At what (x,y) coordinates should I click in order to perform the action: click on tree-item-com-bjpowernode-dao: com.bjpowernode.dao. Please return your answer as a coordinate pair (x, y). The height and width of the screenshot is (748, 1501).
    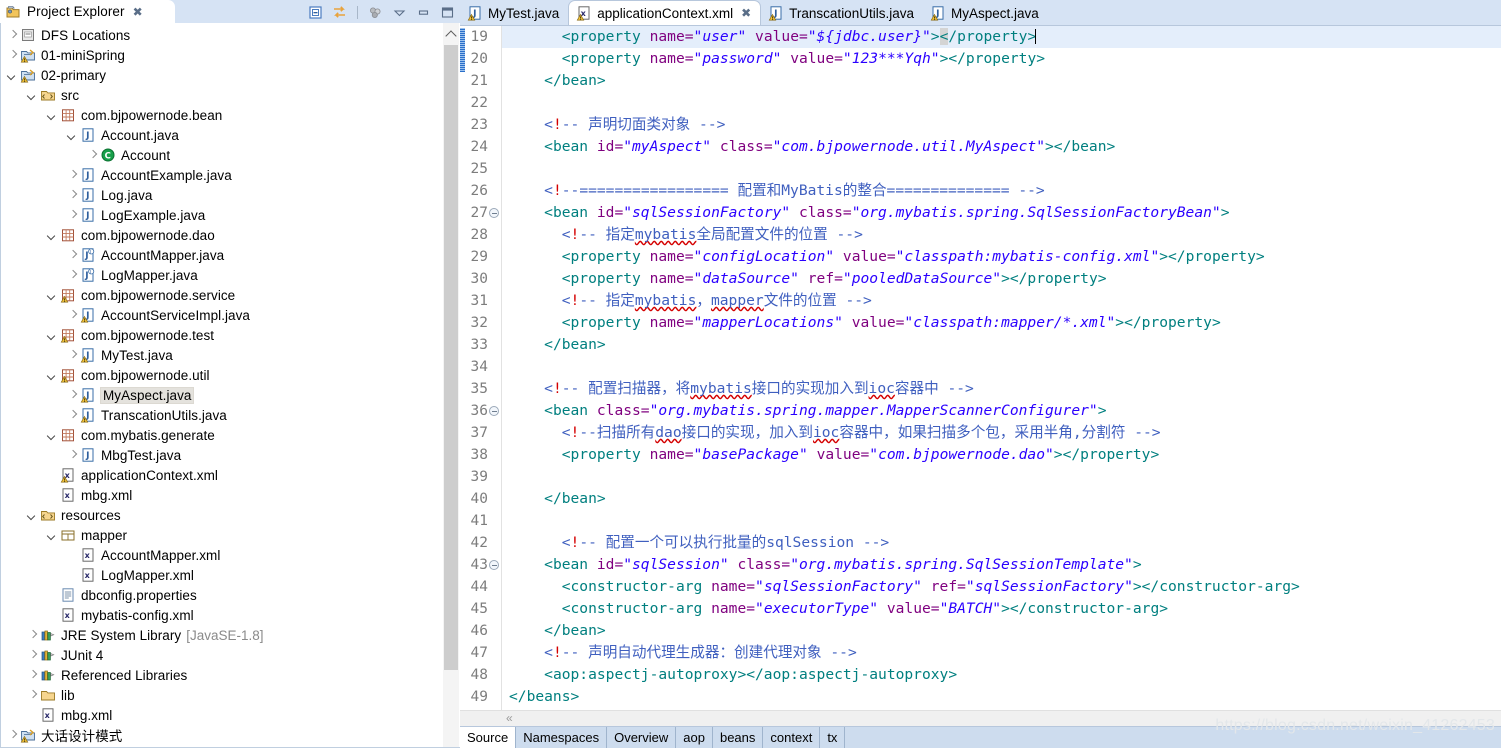
    Looking at the image, I should click on (230, 235).